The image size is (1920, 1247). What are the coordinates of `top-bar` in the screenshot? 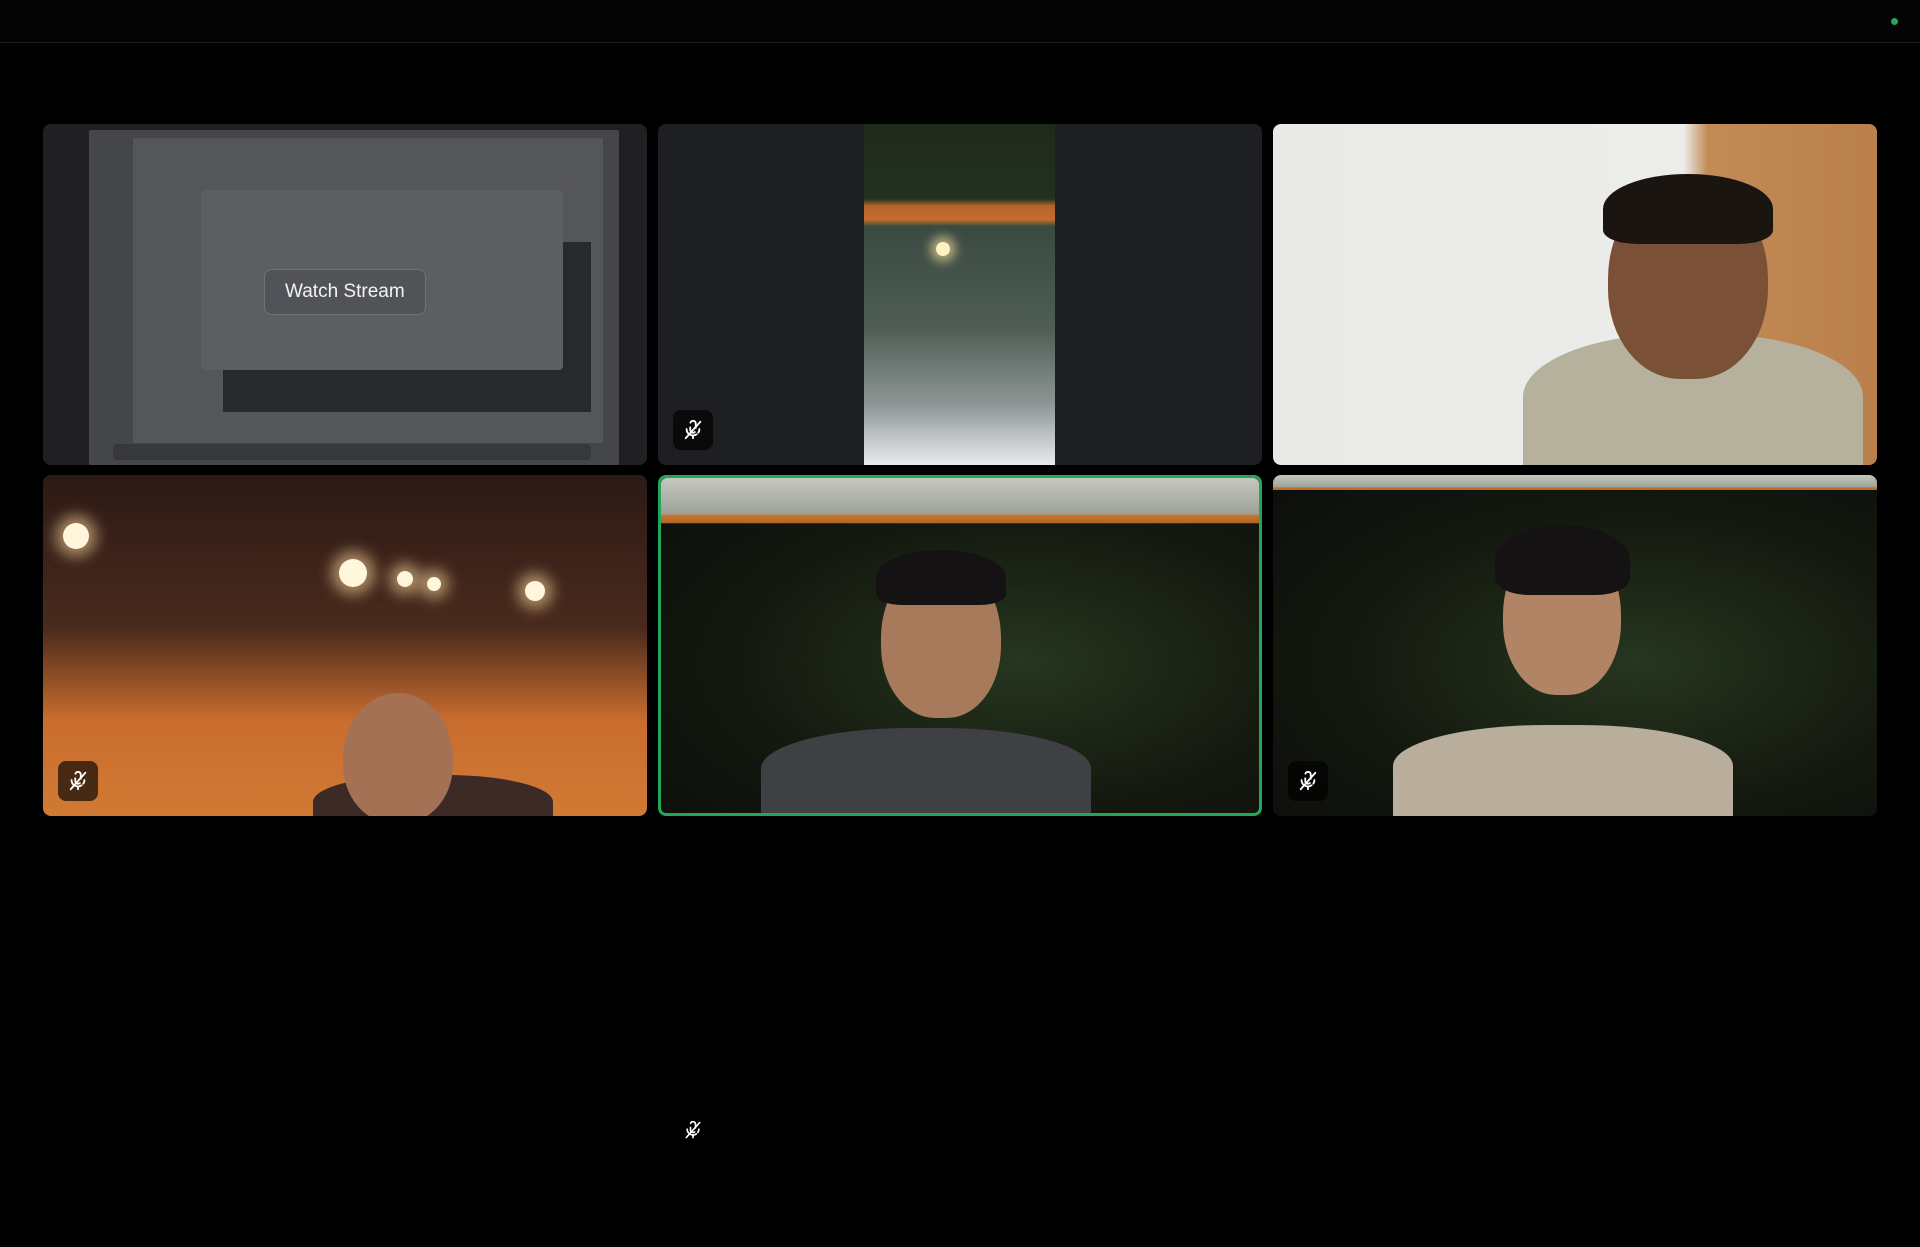 It's located at (960, 21).